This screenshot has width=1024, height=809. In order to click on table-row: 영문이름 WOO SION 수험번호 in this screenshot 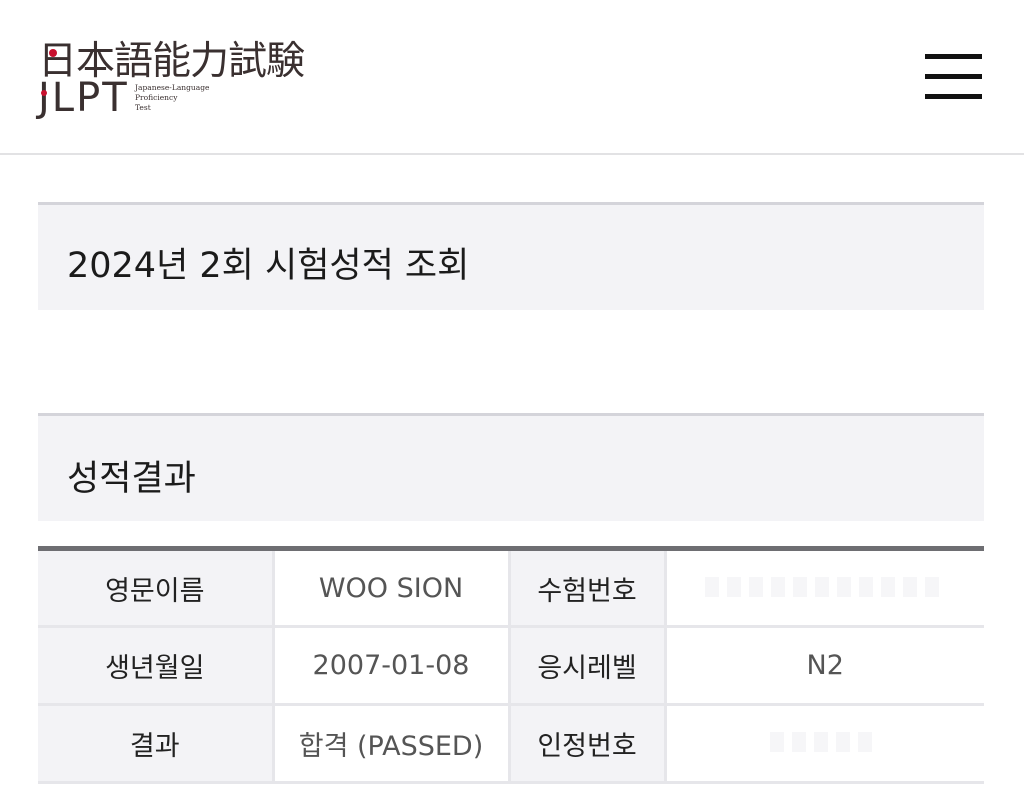, I will do `click(511, 588)`.